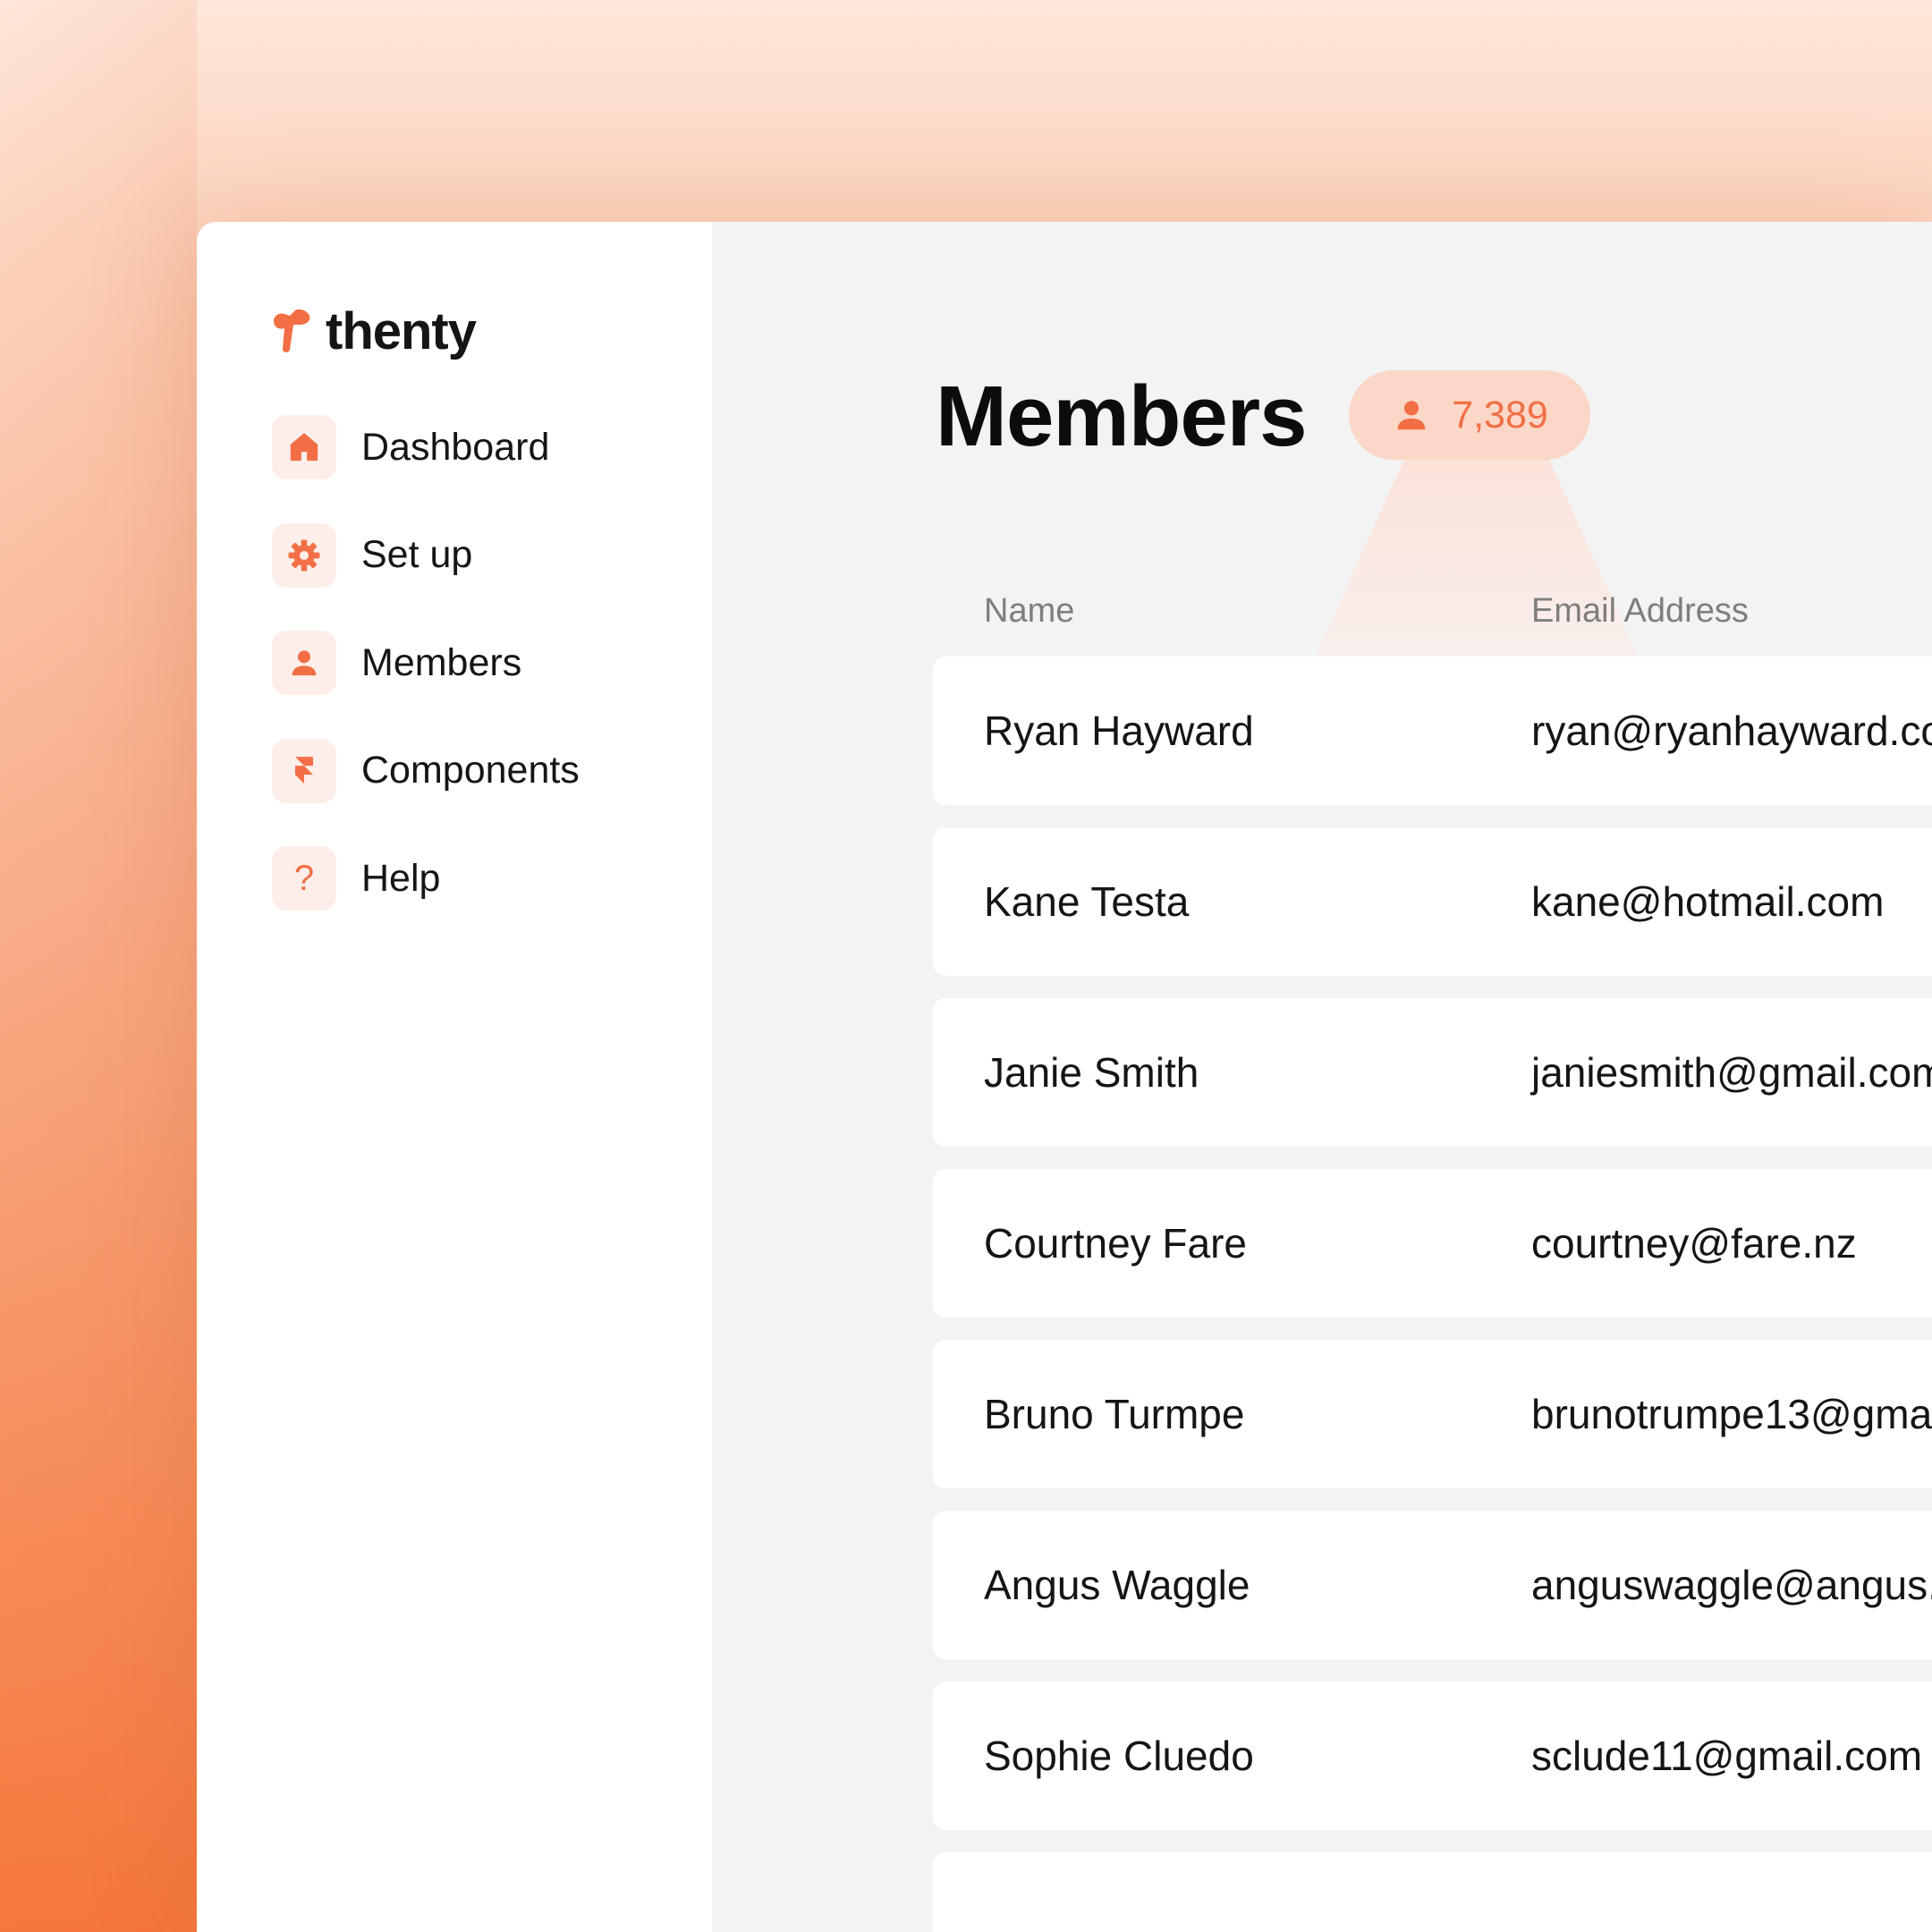 This screenshot has height=1932, width=1932. Describe the element at coordinates (1432, 731) in the screenshot. I see `table-row: Ryan Hayward ryan@ryanhayward.co` at that location.